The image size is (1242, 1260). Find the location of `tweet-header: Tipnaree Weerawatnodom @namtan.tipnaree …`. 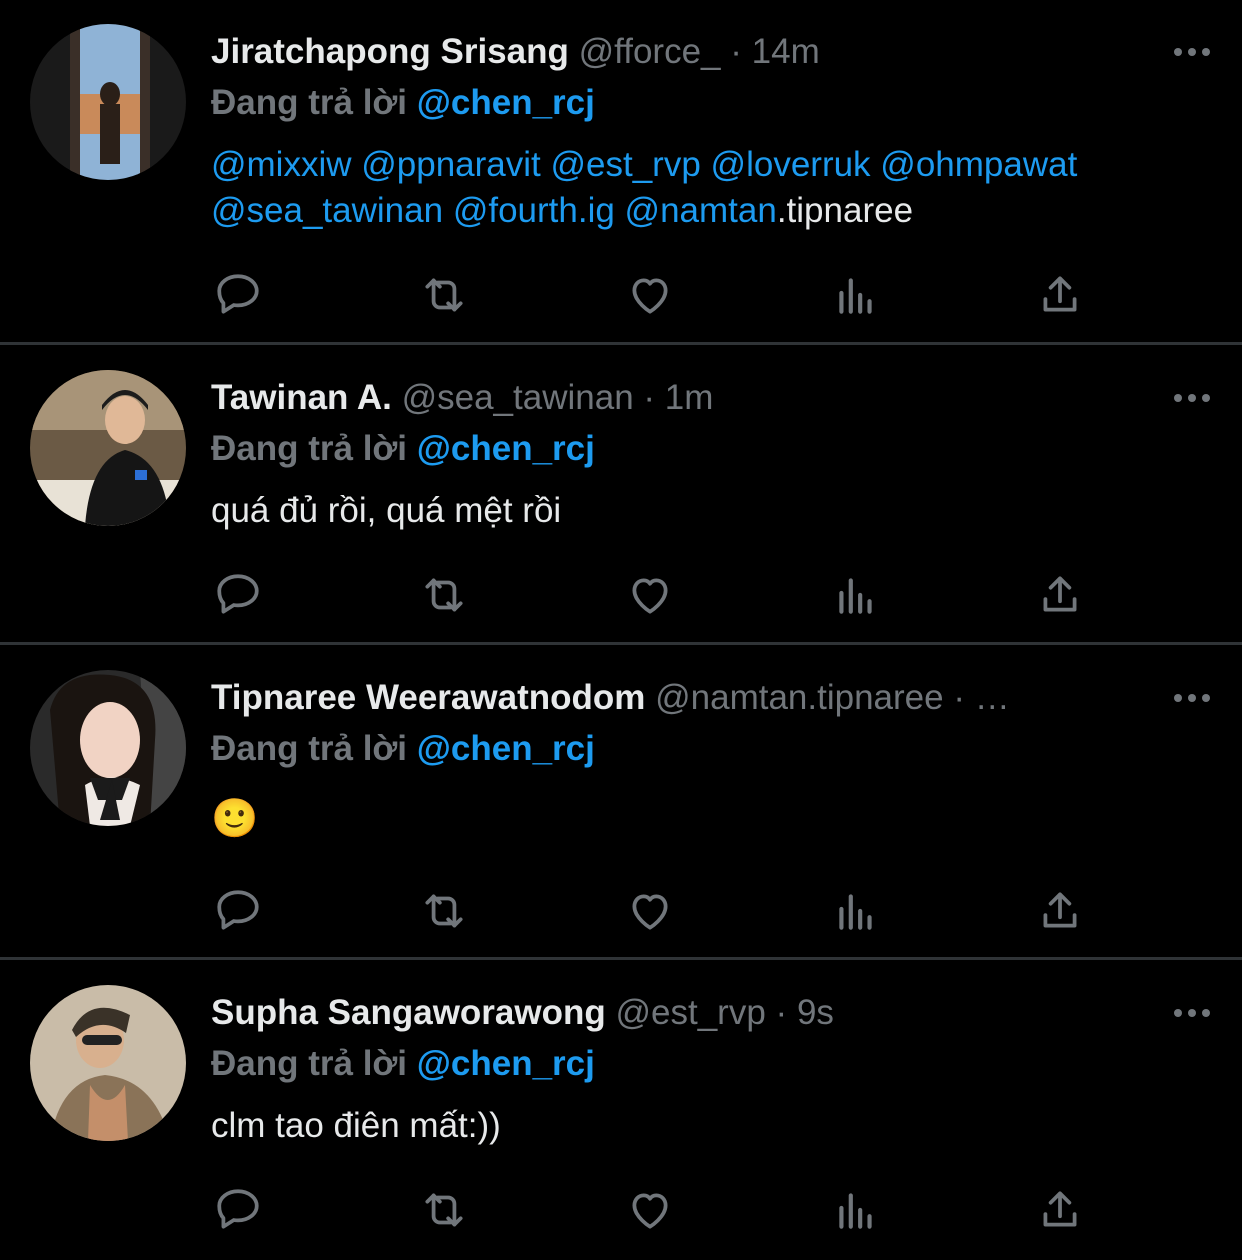

tweet-header: Tipnaree Weerawatnodom @namtan.tipnaree … is located at coordinates (610, 698).